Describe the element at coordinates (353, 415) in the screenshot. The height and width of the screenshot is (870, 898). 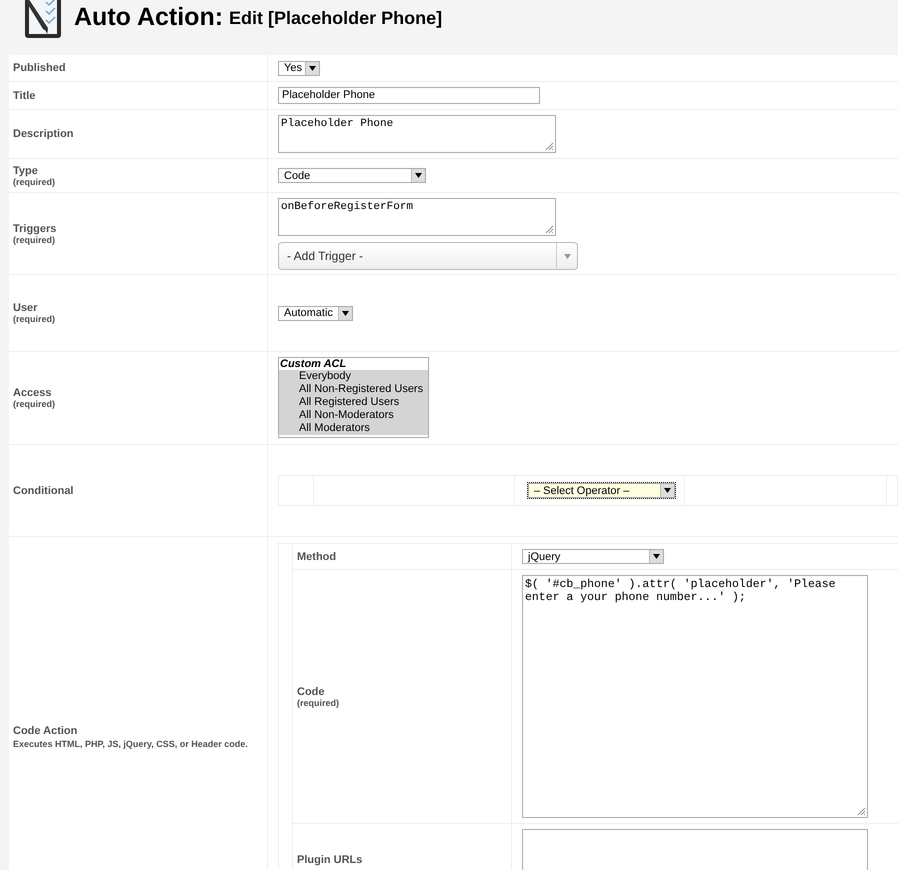
I see `list-option: All Non-Moderators` at that location.